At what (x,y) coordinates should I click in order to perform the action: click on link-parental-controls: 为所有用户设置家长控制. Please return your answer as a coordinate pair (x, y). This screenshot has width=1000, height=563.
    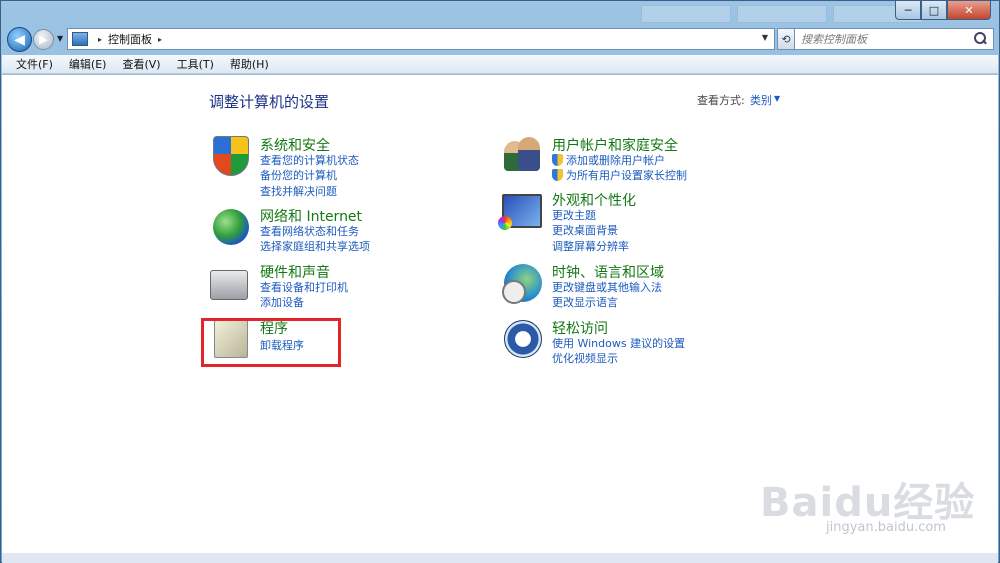
    Looking at the image, I should click on (619, 175).